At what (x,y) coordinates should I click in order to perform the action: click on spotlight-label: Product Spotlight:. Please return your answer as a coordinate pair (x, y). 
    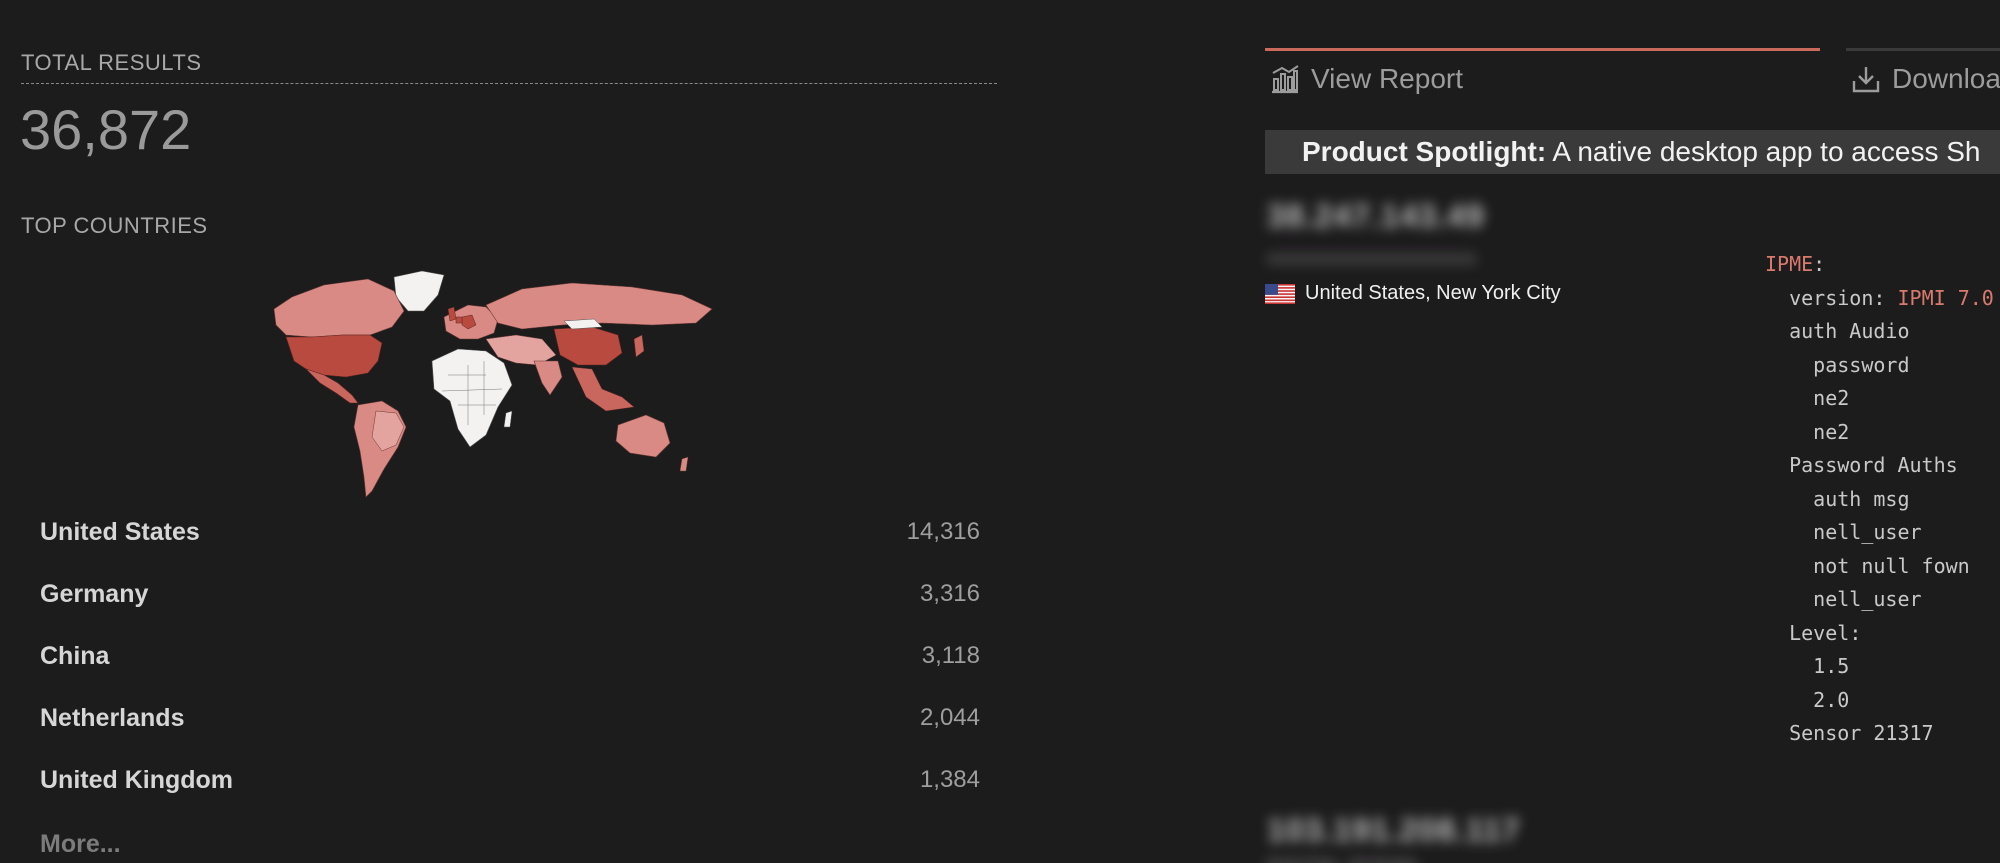
    Looking at the image, I should click on (1424, 151).